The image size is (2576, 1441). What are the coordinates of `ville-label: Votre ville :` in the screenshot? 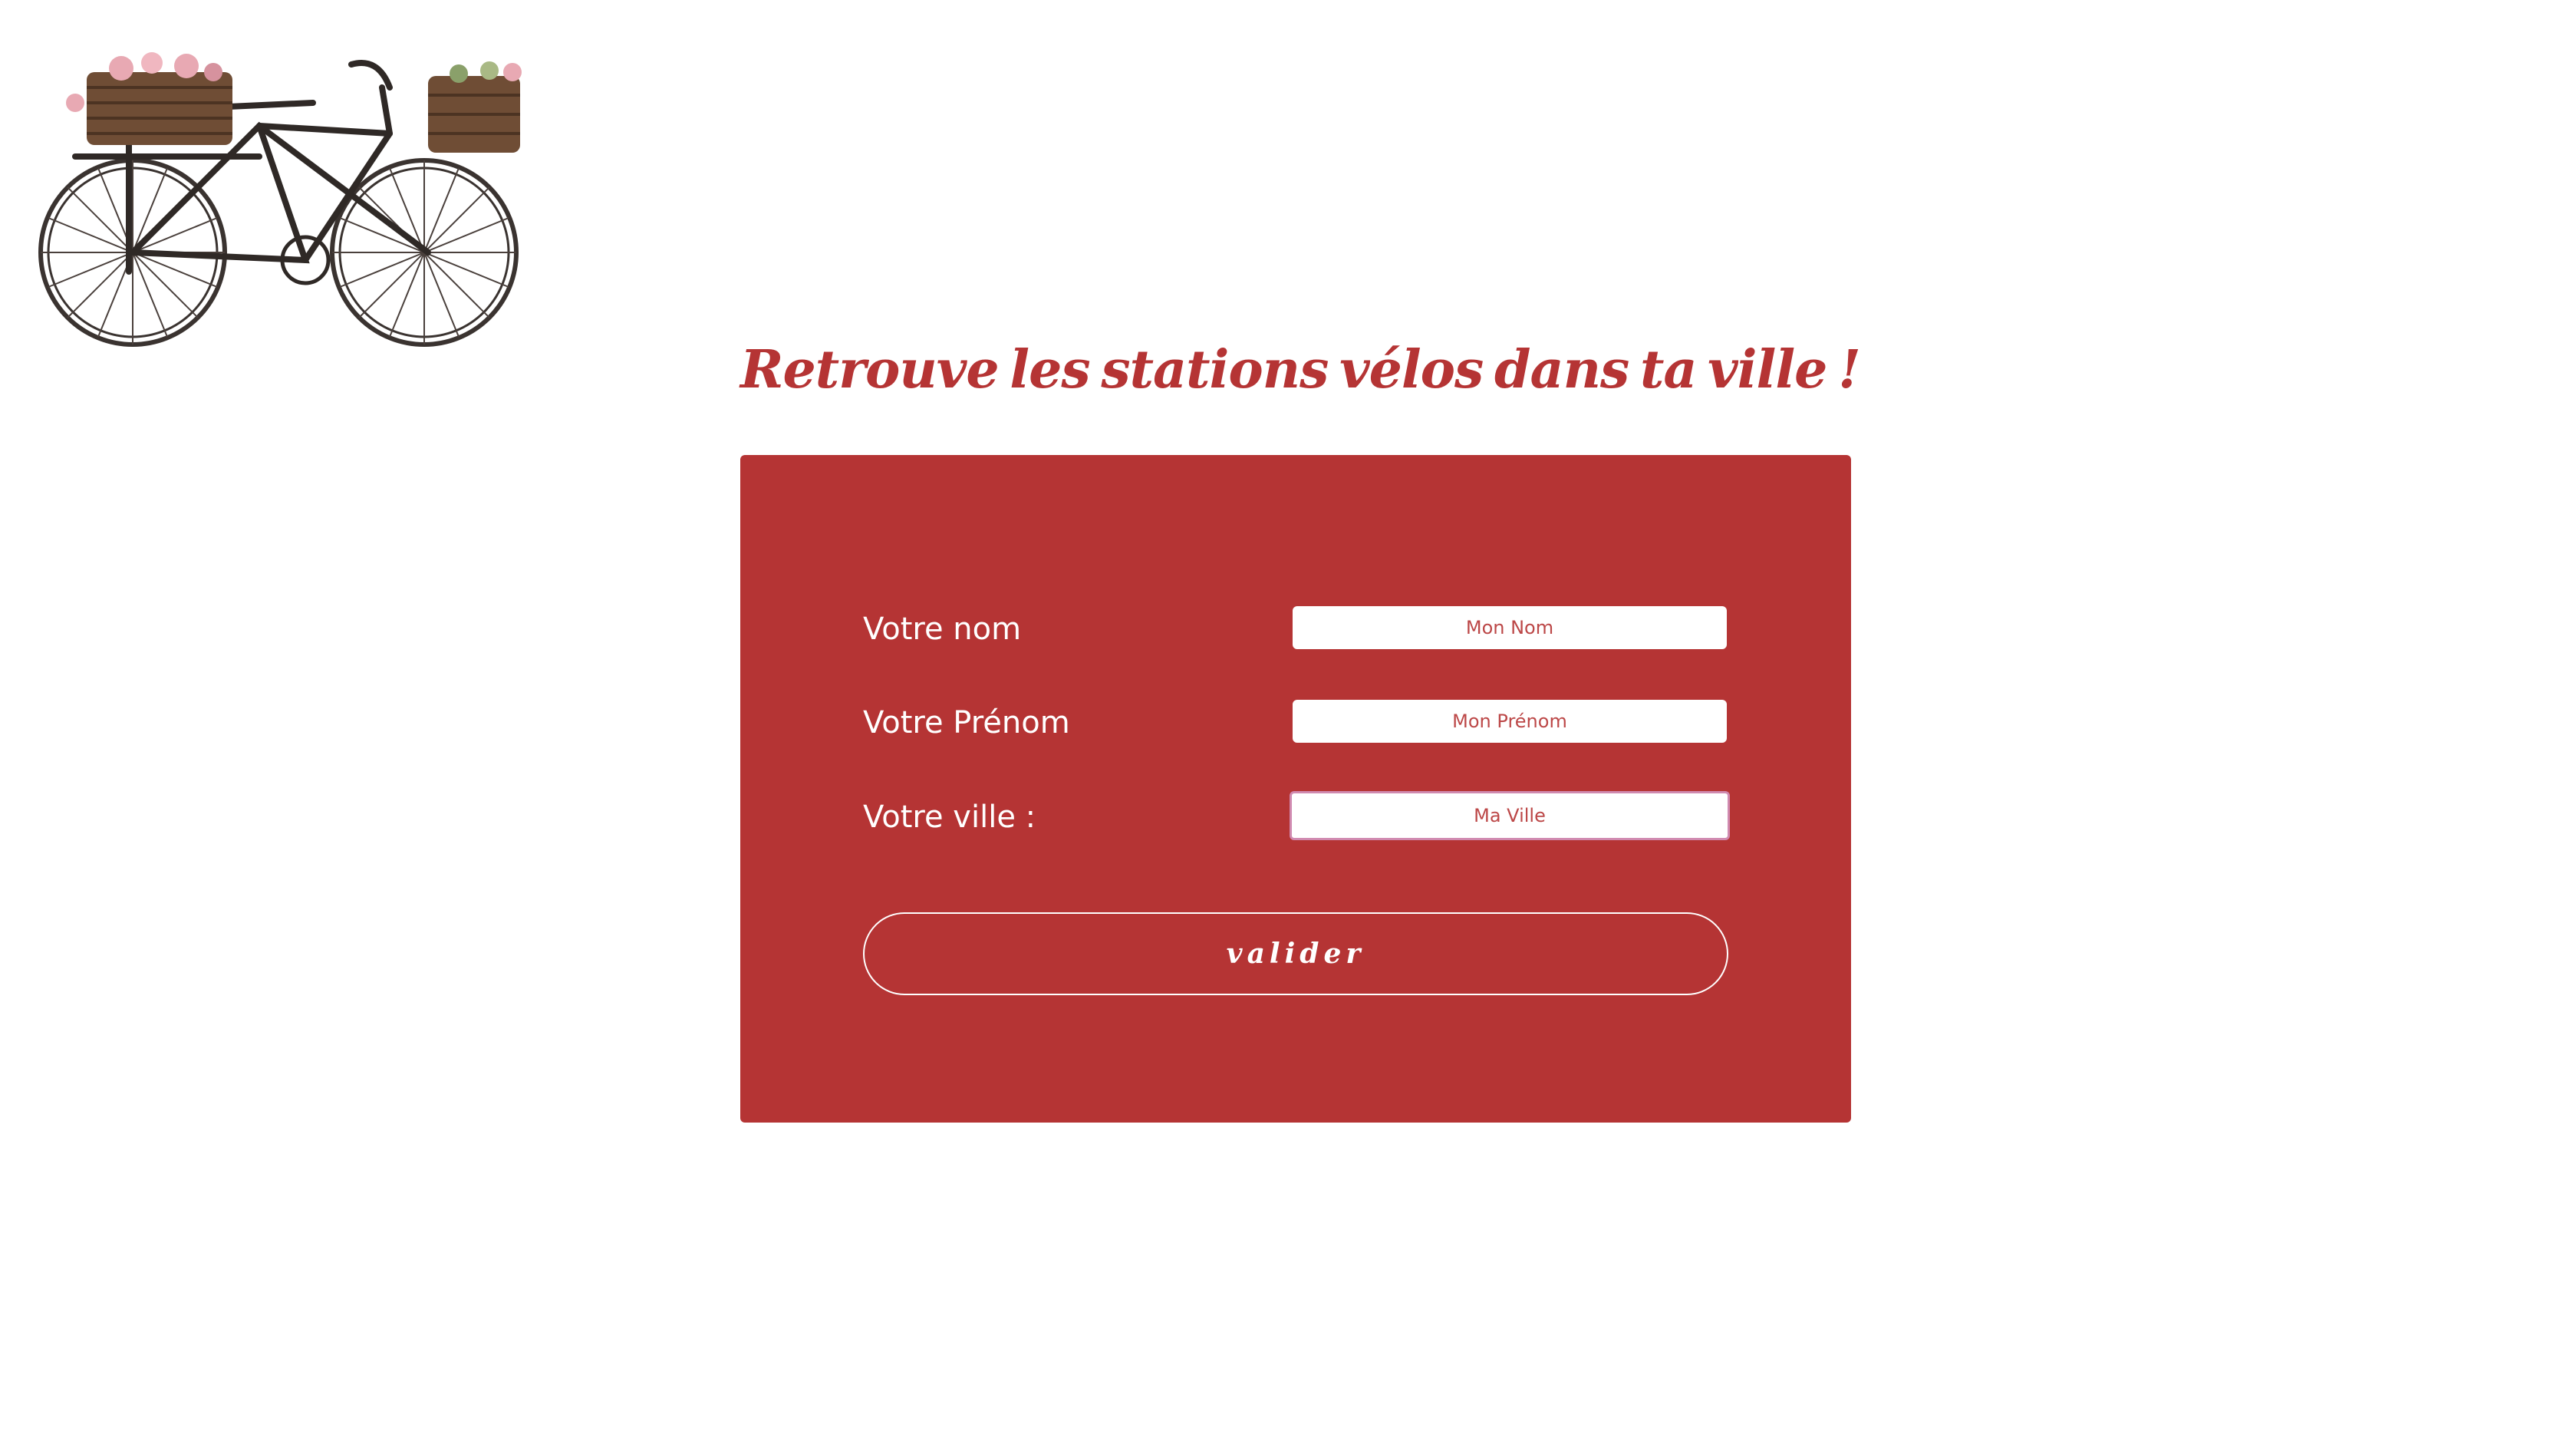 It's located at (949, 817).